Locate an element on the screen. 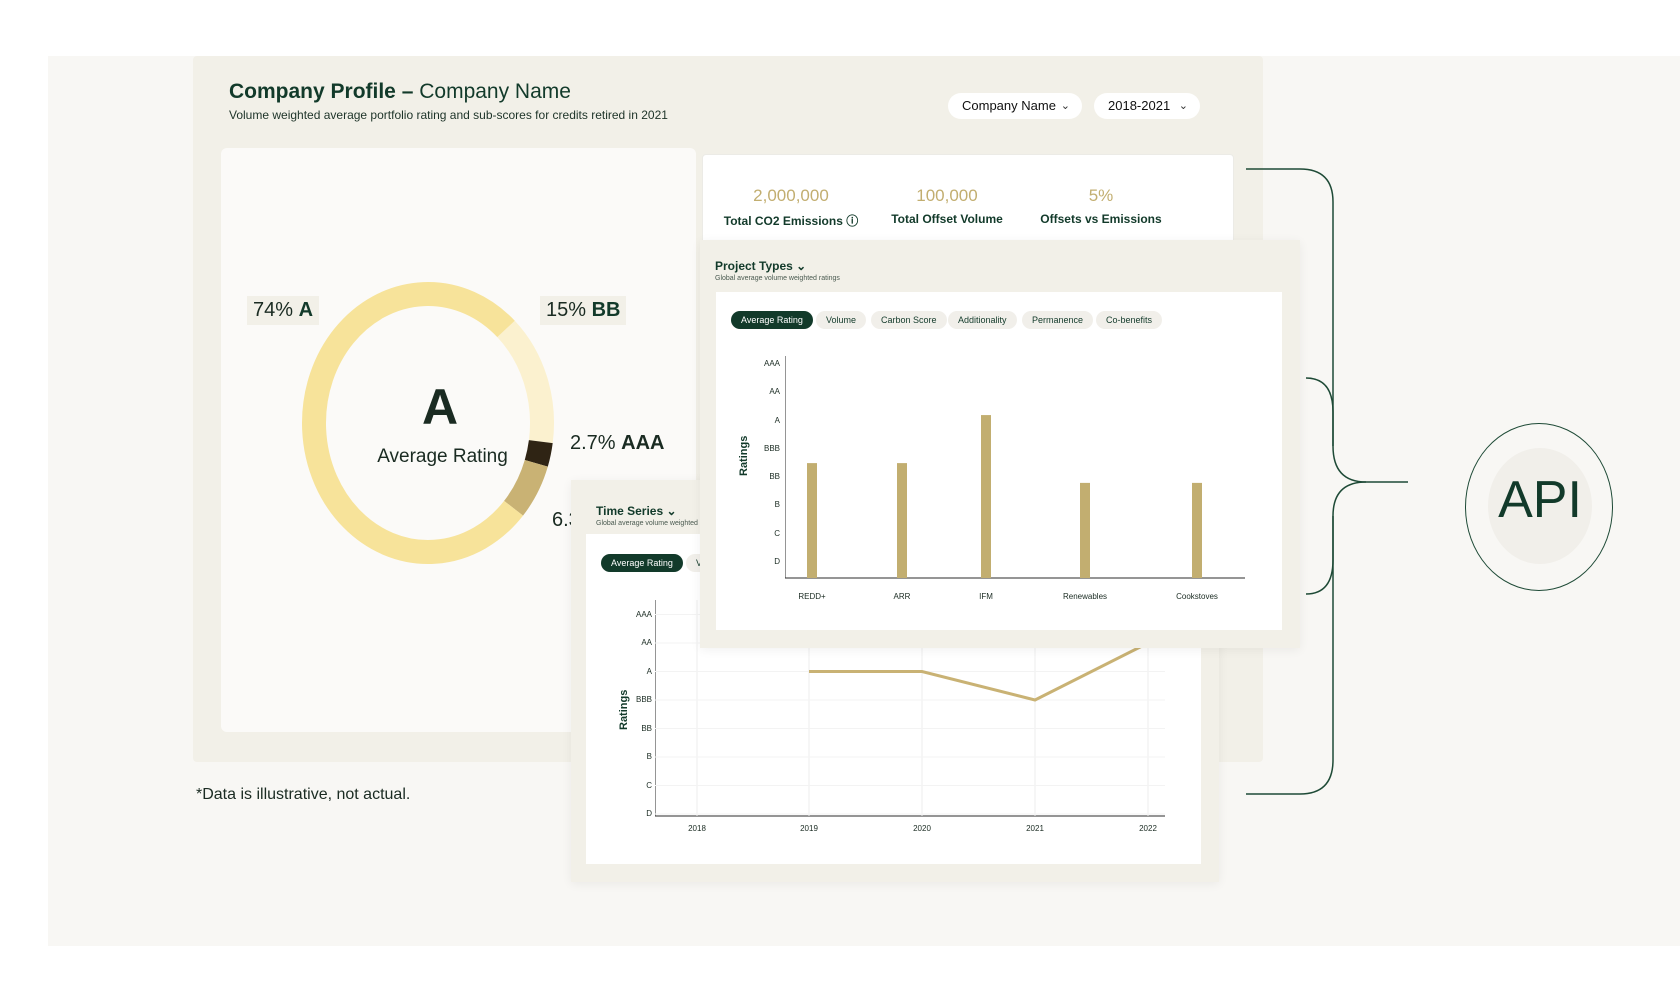 This screenshot has width=1680, height=1000. donut-segment-other is located at coordinates (525, 487).